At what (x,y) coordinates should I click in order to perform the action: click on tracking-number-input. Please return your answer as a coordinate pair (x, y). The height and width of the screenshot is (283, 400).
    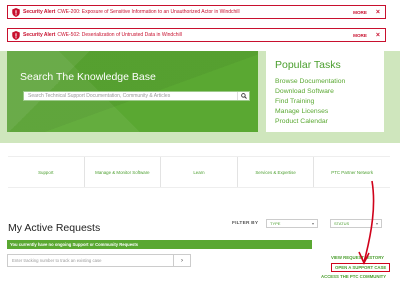
    Looking at the image, I should click on (90, 260).